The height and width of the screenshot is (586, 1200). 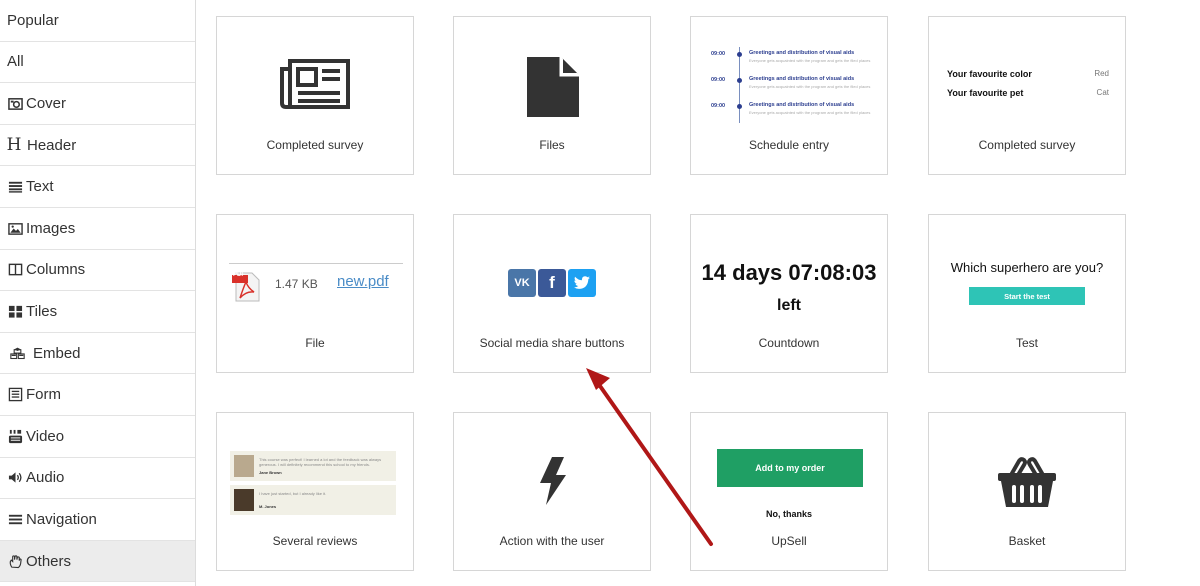 I want to click on sidebar-item-label: Navigation, so click(x=61, y=519).